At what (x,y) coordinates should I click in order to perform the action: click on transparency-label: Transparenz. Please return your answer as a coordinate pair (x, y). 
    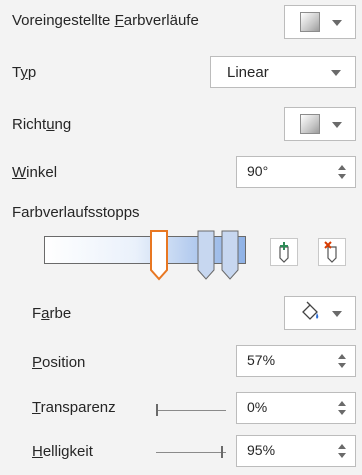
    Looking at the image, I should click on (74, 407).